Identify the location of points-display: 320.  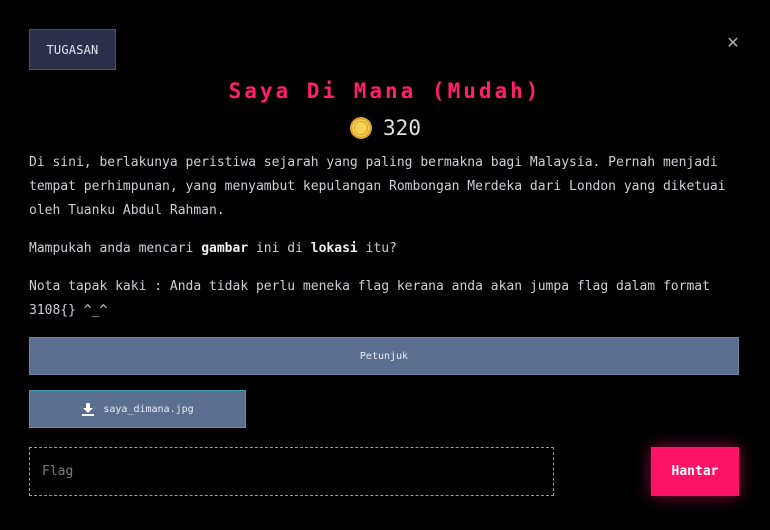
(385, 128).